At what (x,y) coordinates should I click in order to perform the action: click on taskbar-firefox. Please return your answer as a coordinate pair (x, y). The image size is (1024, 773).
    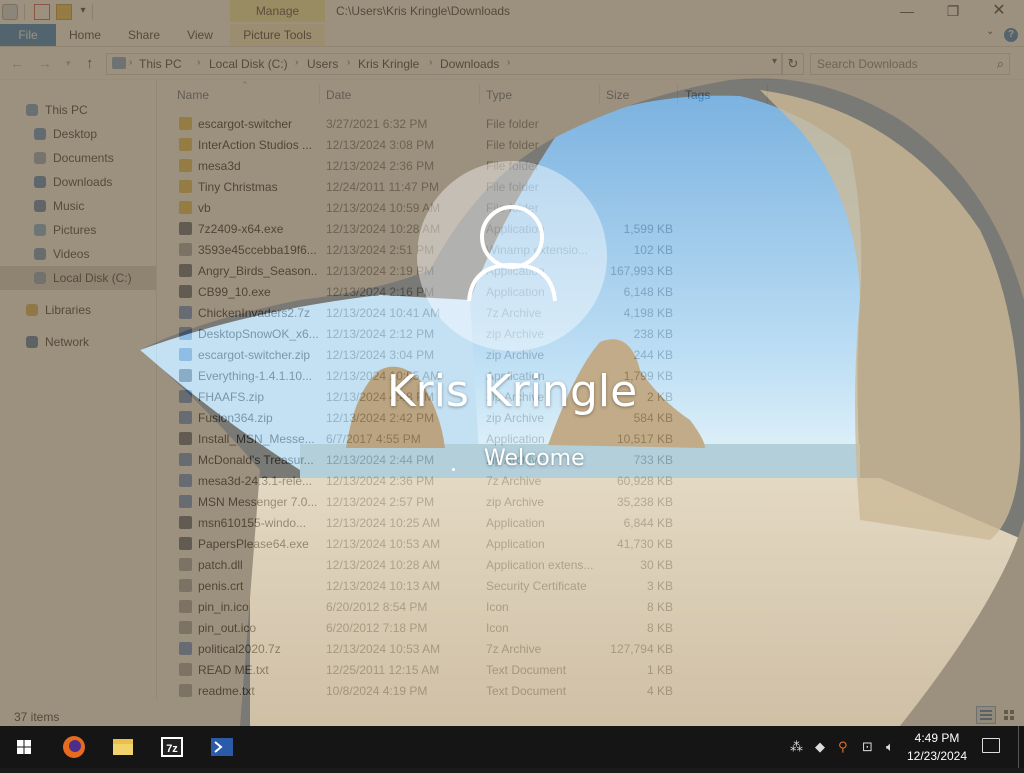
    Looking at the image, I should click on (74, 747).